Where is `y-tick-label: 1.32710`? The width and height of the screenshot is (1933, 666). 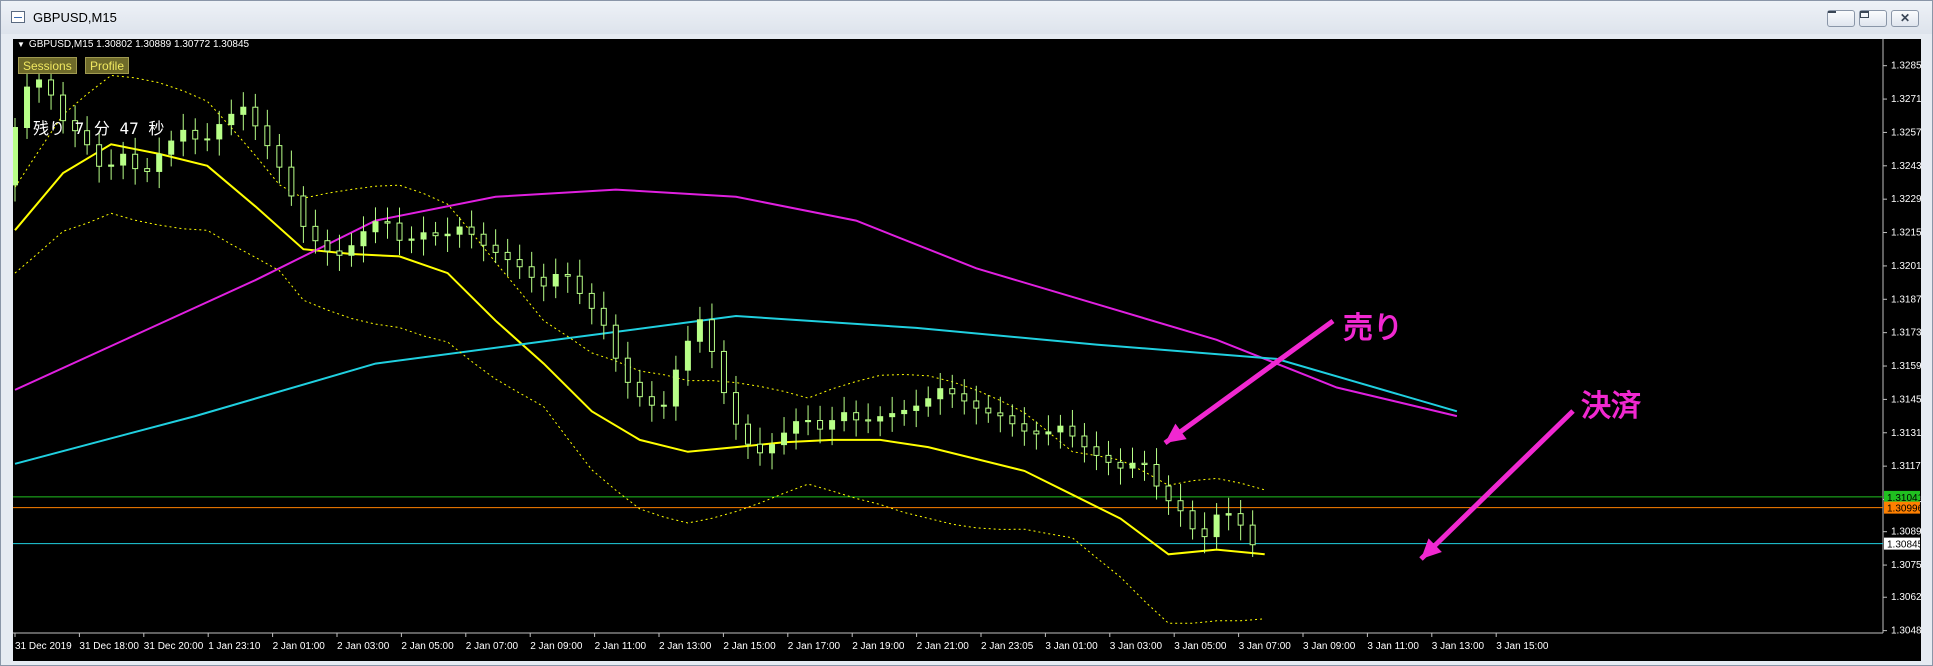
y-tick-label: 1.32710 is located at coordinates (1906, 99).